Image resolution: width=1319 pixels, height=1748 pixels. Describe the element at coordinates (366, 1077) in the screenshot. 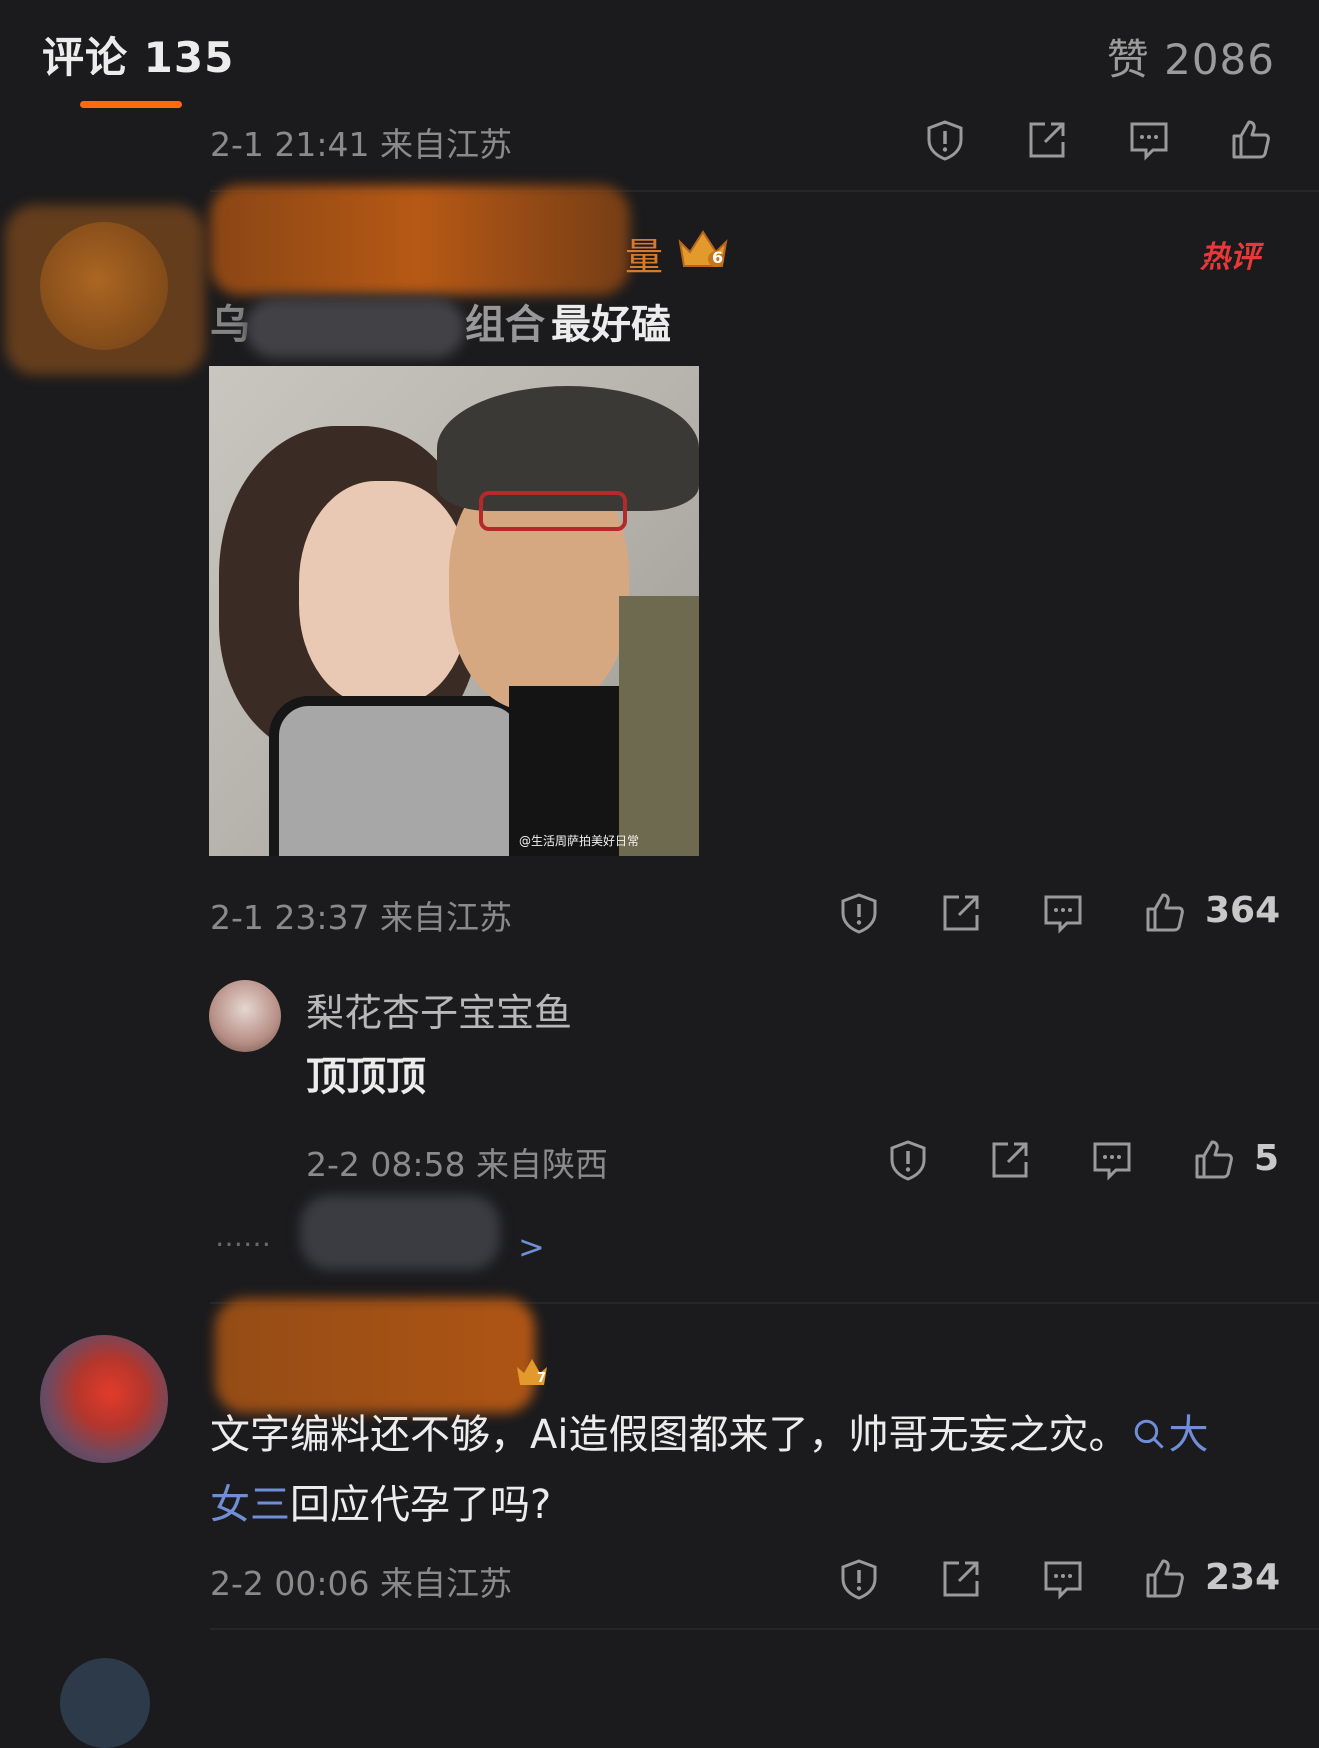

I see `reply-text: 顶顶顶` at that location.